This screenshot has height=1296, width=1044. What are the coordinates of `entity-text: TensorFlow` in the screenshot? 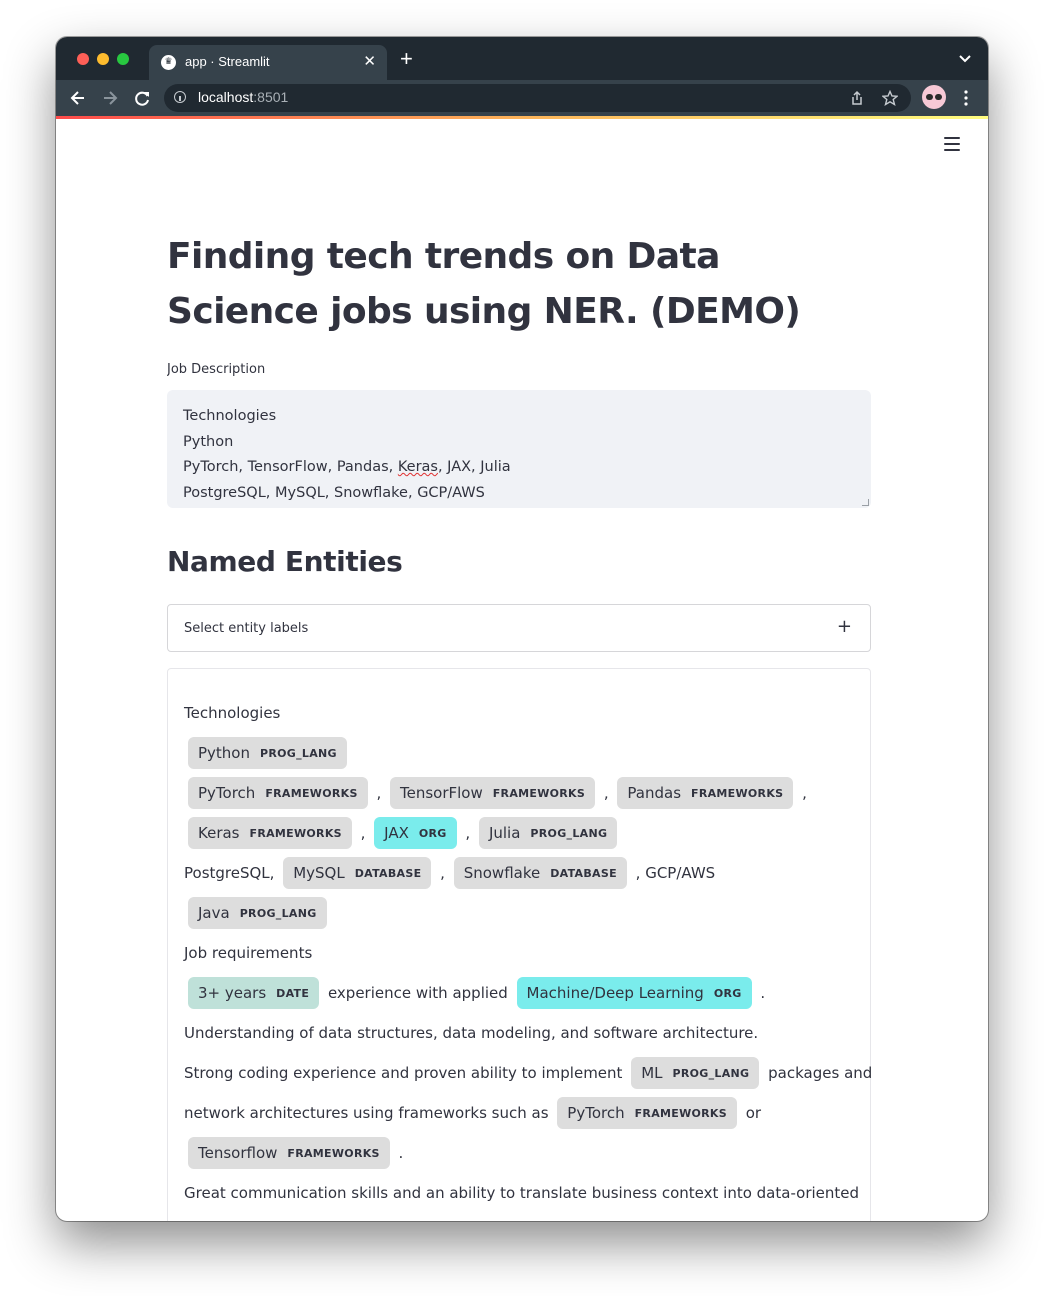 It's located at (441, 793).